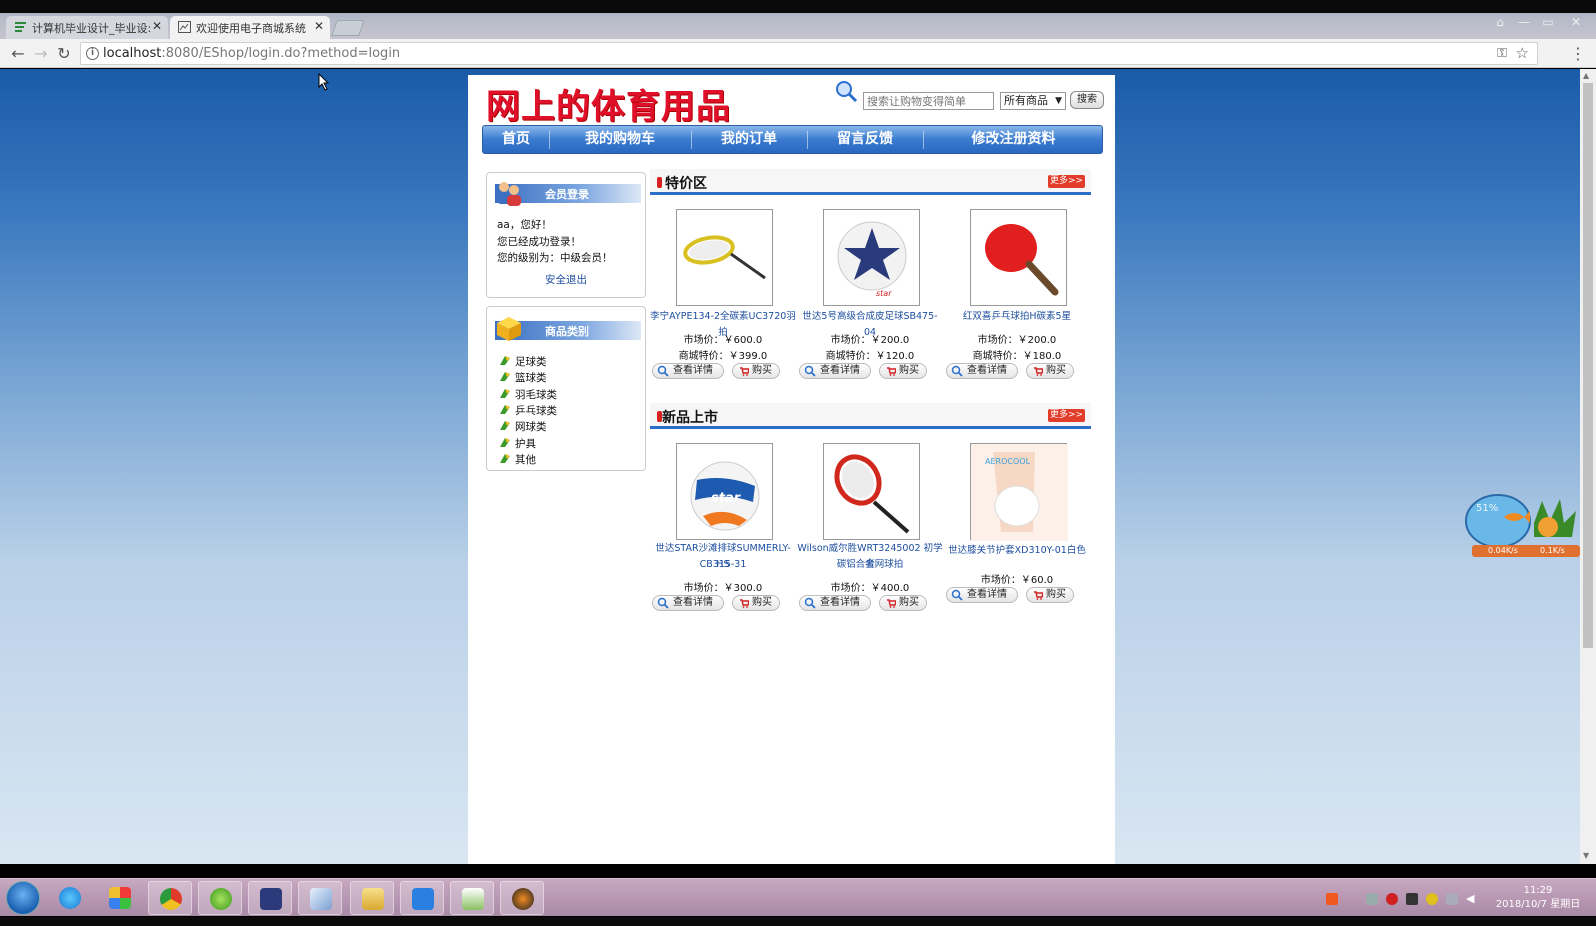 This screenshot has width=1596, height=926. Describe the element at coordinates (1548, 22) in the screenshot. I see `maximize-icon: ▭` at that location.